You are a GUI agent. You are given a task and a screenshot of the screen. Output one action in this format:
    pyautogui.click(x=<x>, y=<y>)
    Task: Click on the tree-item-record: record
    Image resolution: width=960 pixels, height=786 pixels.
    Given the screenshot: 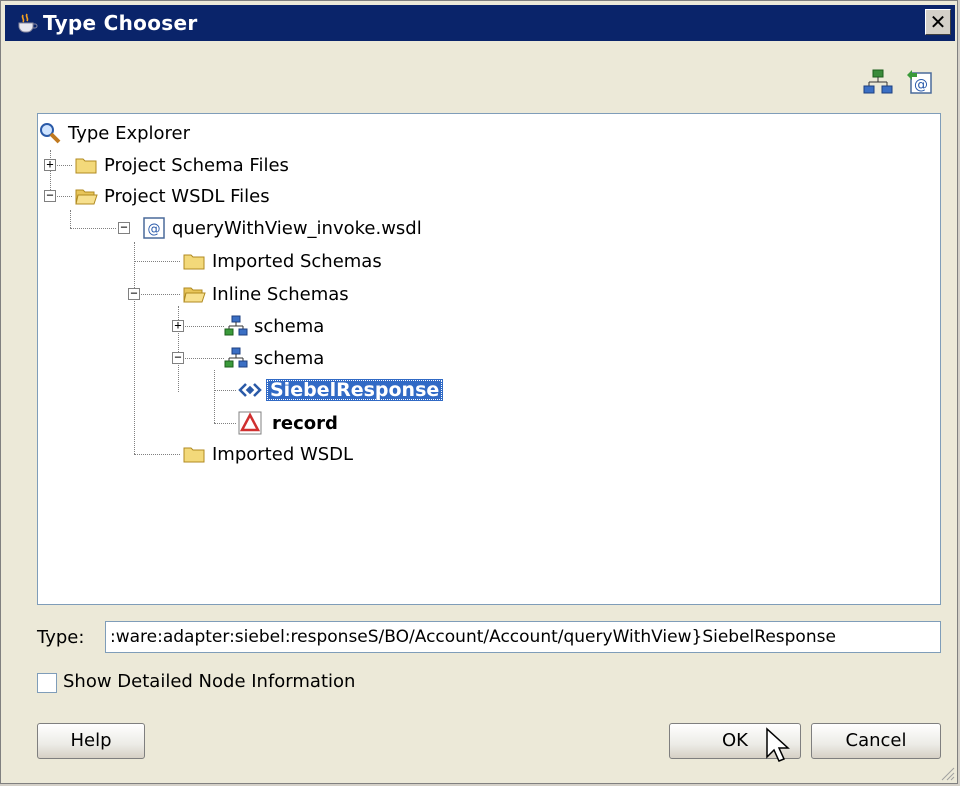 What is the action you would take?
    pyautogui.click(x=288, y=423)
    